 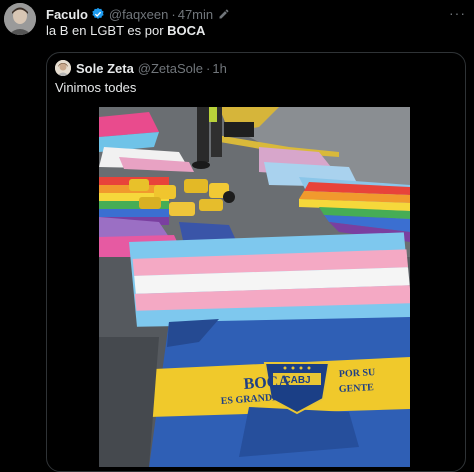 What do you see at coordinates (20, 19) in the screenshot?
I see `author-avatar` at bounding box center [20, 19].